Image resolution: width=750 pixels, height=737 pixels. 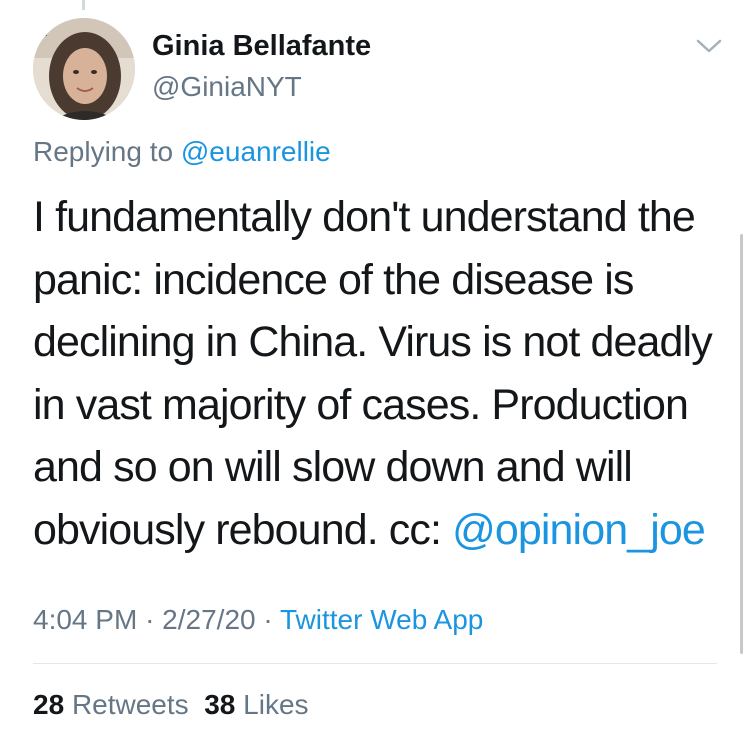 I want to click on likes-label: Likes, so click(x=276, y=704).